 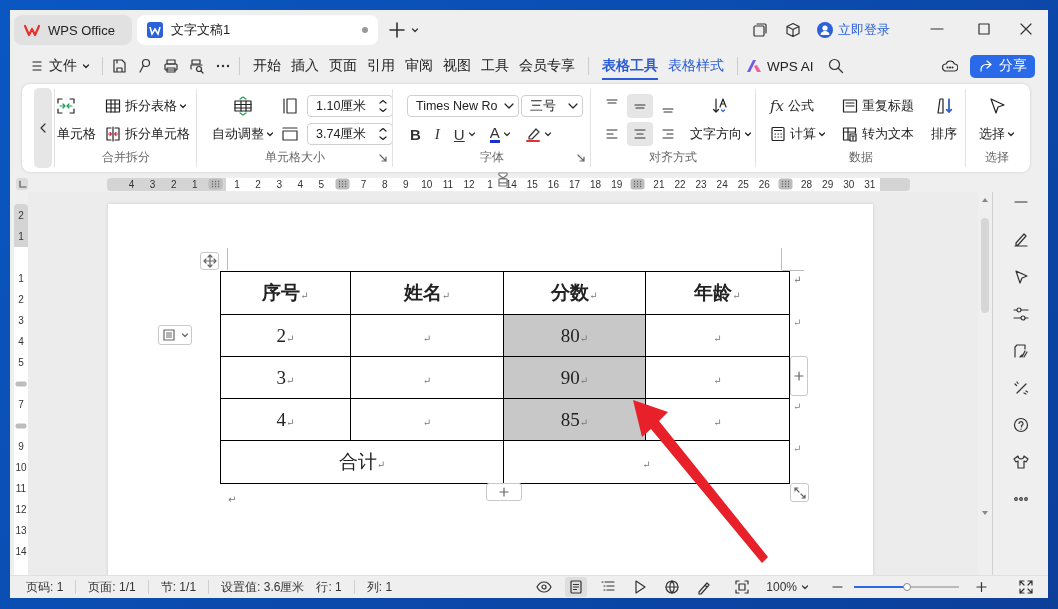 I want to click on ruler-number: 16, so click(x=553, y=184).